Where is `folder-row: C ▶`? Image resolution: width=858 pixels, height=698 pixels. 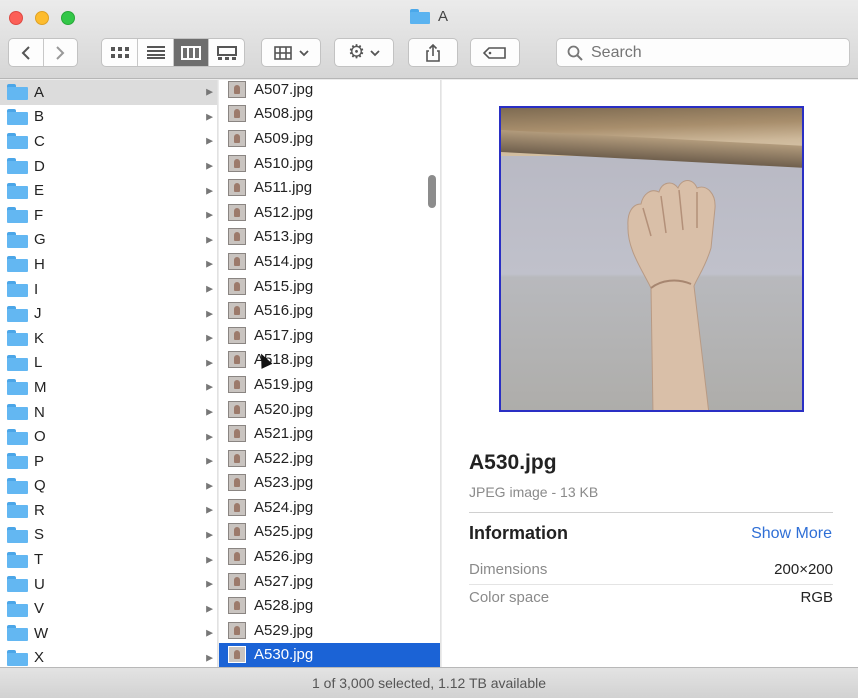 folder-row: C ▶ is located at coordinates (108, 141).